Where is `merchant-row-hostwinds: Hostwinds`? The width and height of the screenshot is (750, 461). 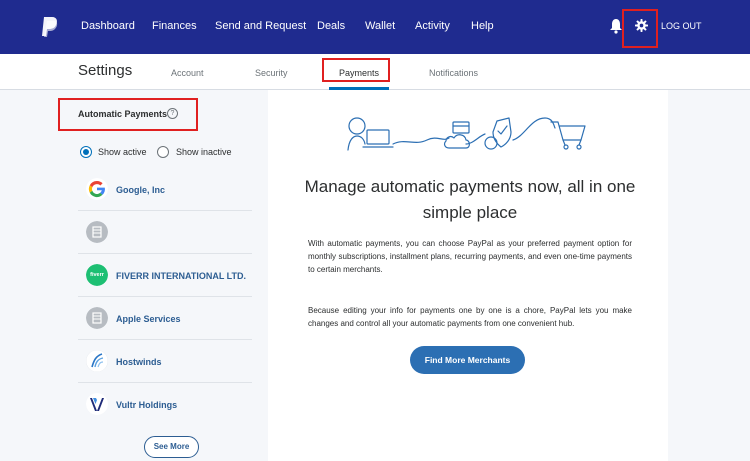
merchant-row-hostwinds: Hostwinds is located at coordinates (165, 361).